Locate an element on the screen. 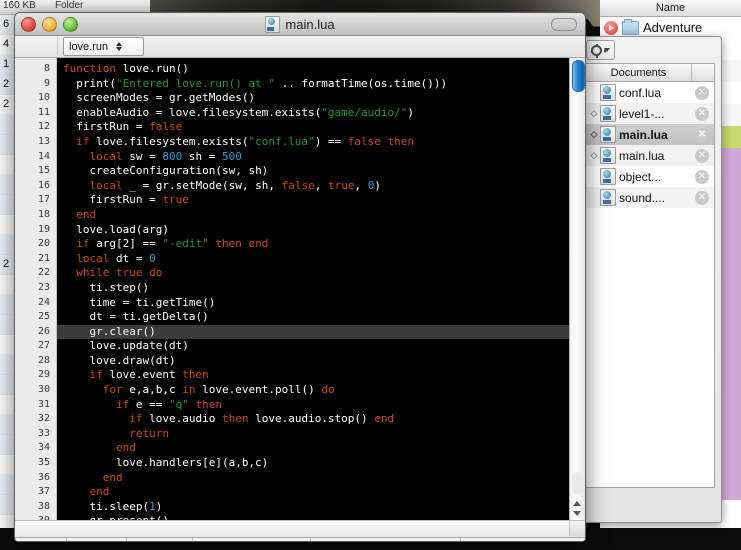 Image resolution: width=741 pixels, height=550 pixels. language-select: Lua is located at coordinates (160, 539).